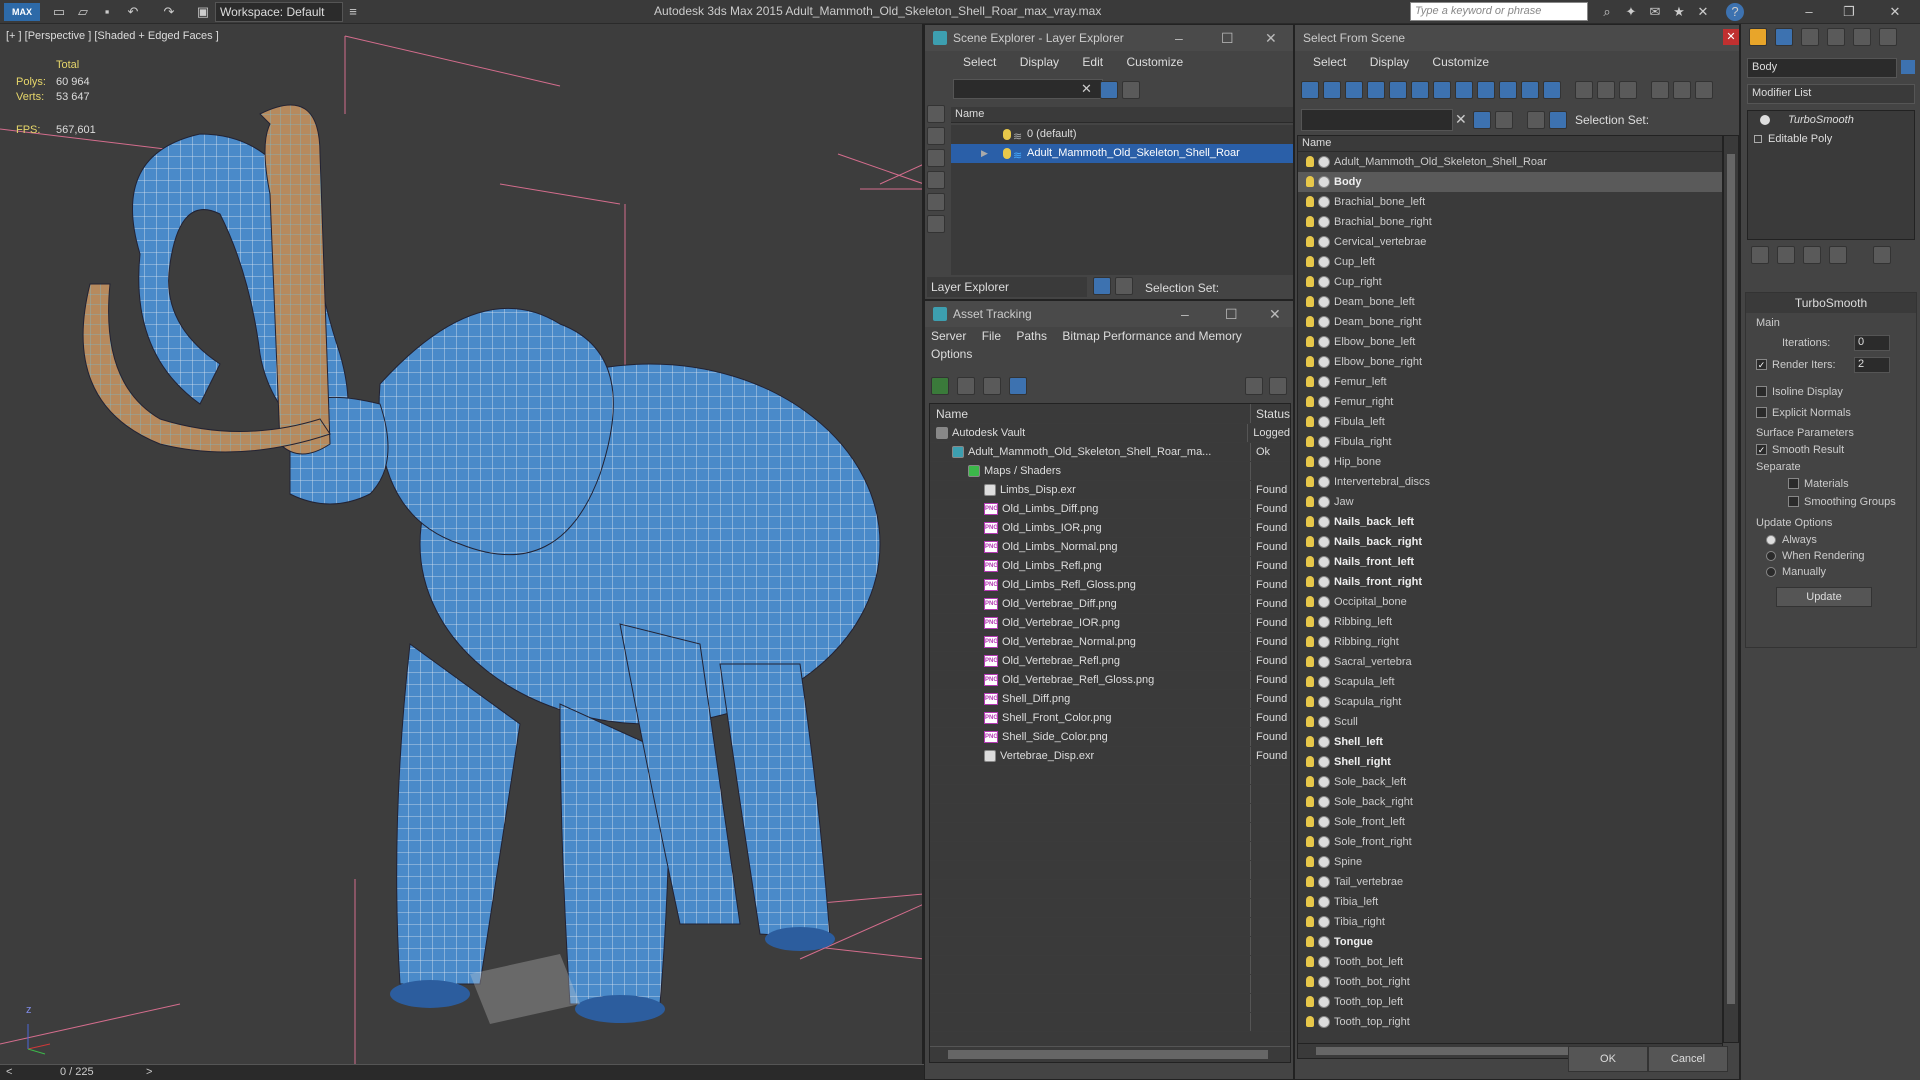 This screenshot has height=1080, width=1920. I want to click on restore-window-icon: ❐, so click(1849, 12).